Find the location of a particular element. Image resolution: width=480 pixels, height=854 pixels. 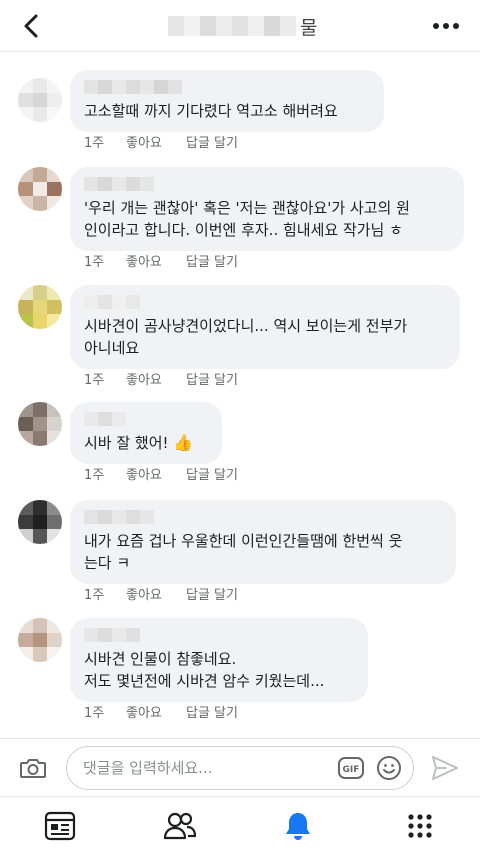

send-button is located at coordinates (445, 768).